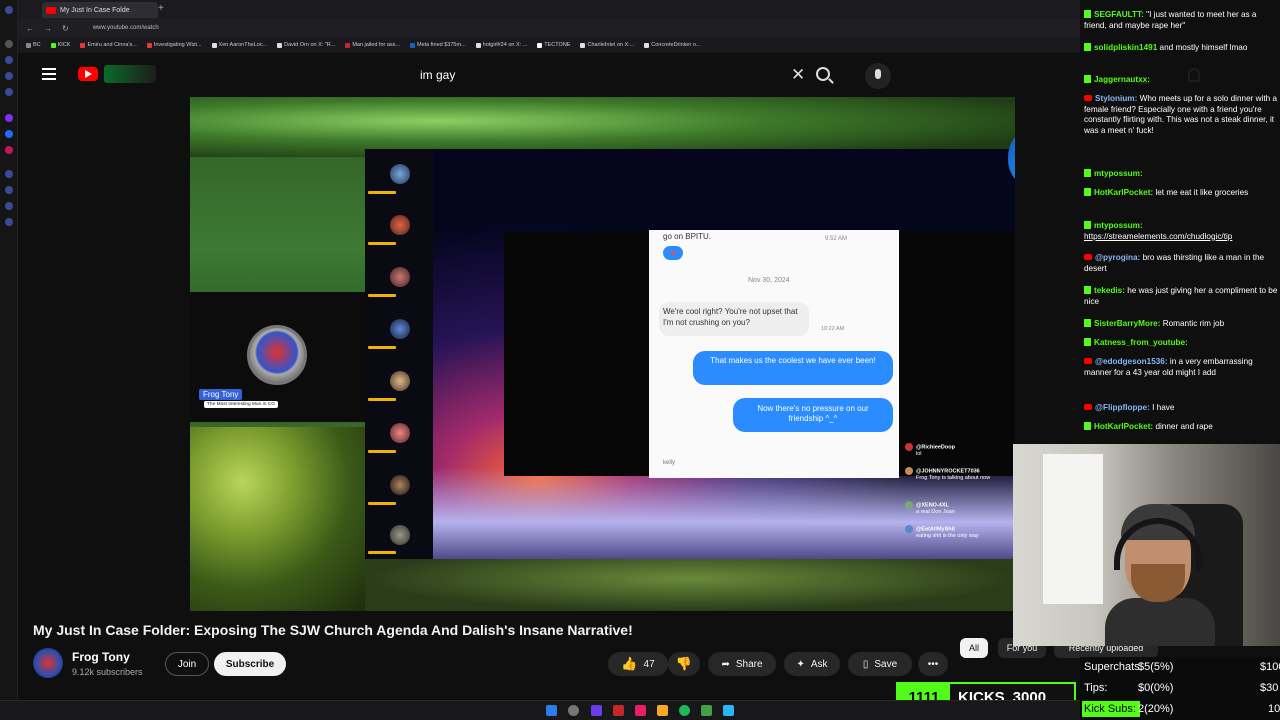 This screenshot has height=720, width=1280. What do you see at coordinates (48, 663) in the screenshot?
I see `channel-avatar` at bounding box center [48, 663].